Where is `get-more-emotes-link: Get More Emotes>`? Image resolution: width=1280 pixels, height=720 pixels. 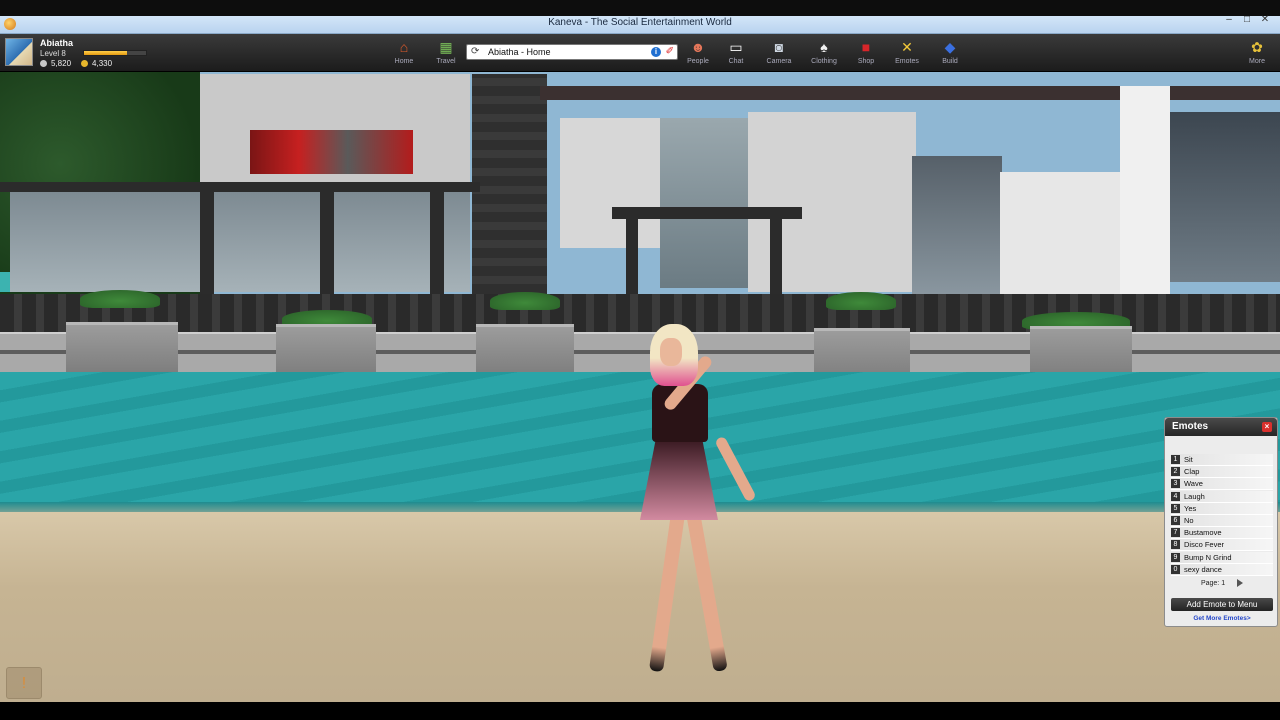 get-more-emotes-link: Get More Emotes> is located at coordinates (1222, 618).